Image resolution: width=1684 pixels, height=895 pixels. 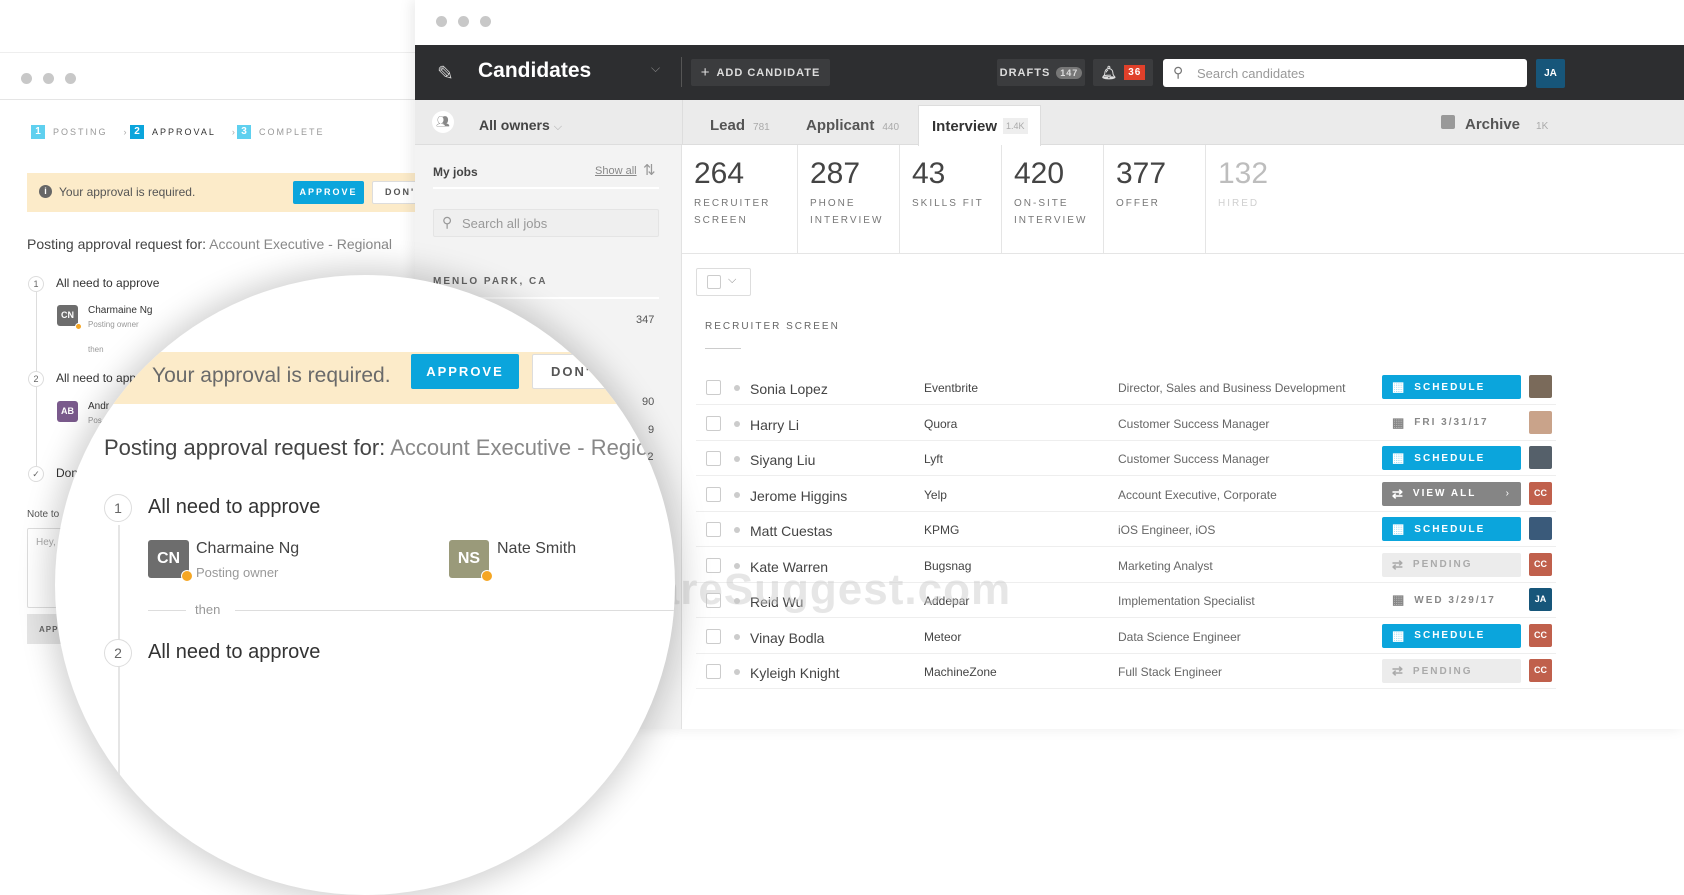 What do you see at coordinates (723, 282) in the screenshot?
I see `bulk-select-dropdown: ⌵` at bounding box center [723, 282].